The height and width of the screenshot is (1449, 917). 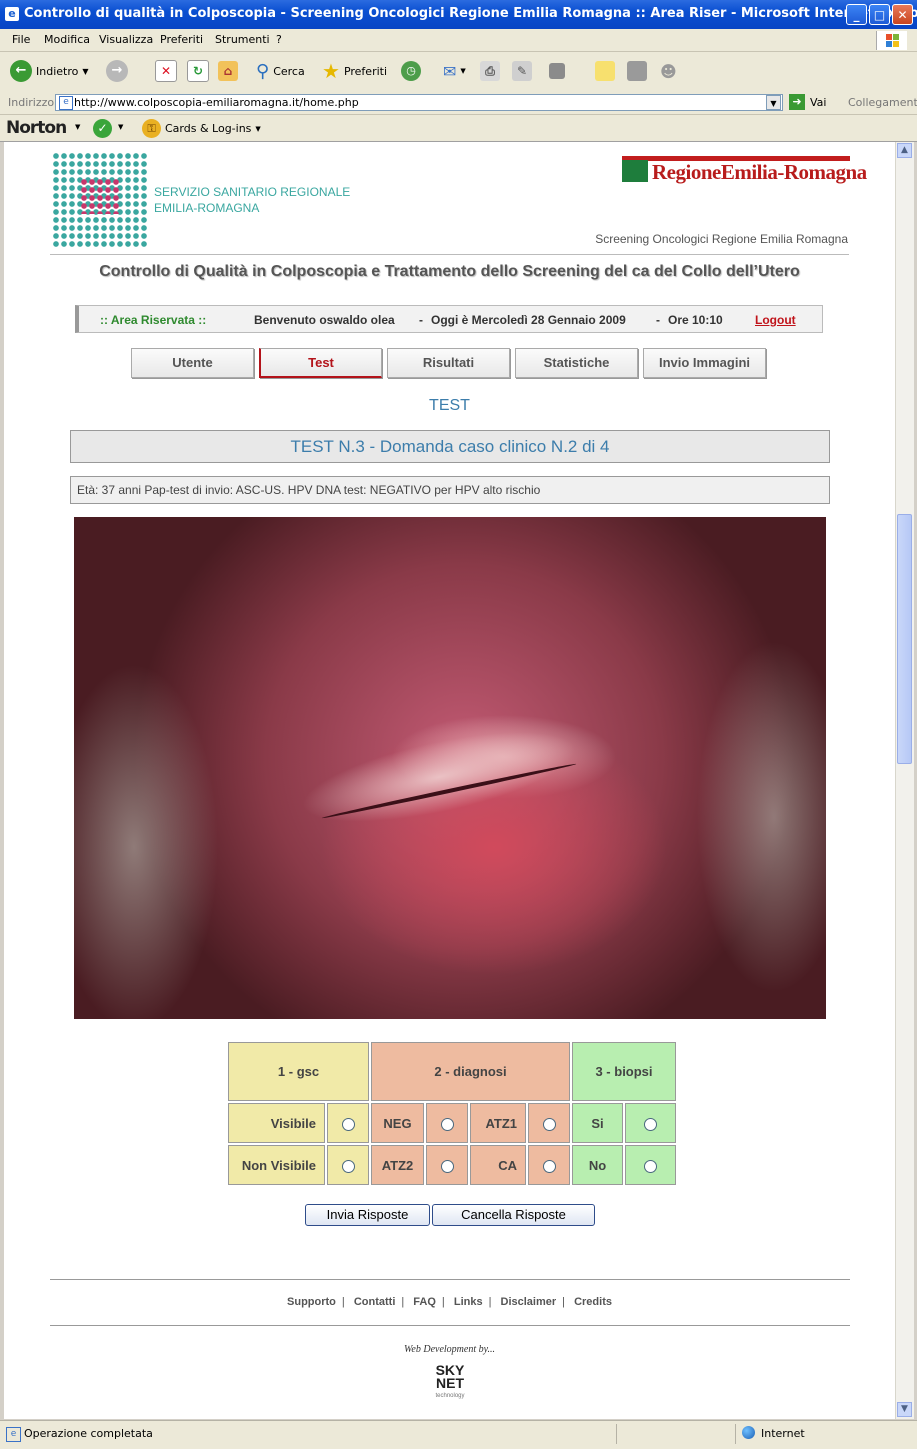 I want to click on skynet-logo-net: NET, so click(x=450, y=1383).